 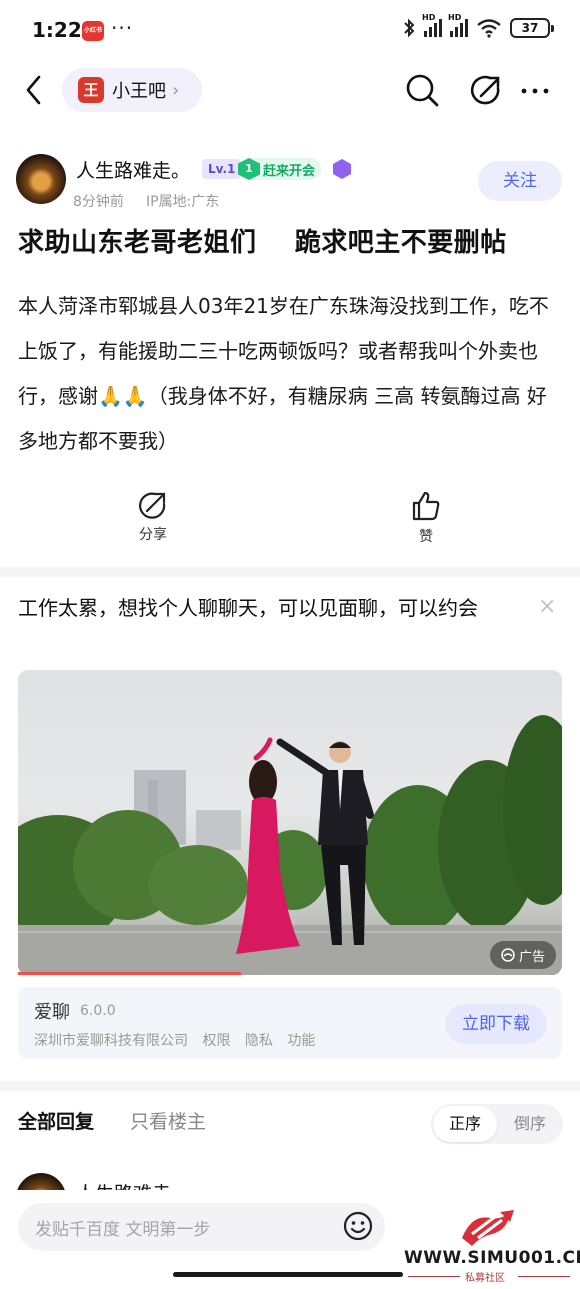 I want to click on watermark-site: WWW.SIMU001.CN, so click(x=492, y=1258).